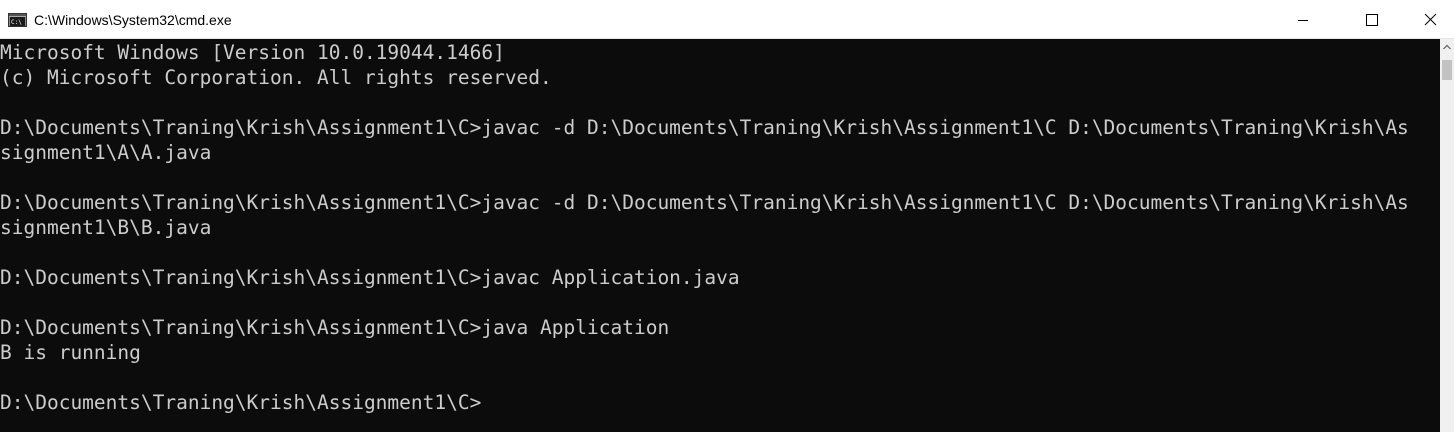 This screenshot has width=1454, height=432. Describe the element at coordinates (1447, 70) in the screenshot. I see `scrollbar-thumb` at that location.